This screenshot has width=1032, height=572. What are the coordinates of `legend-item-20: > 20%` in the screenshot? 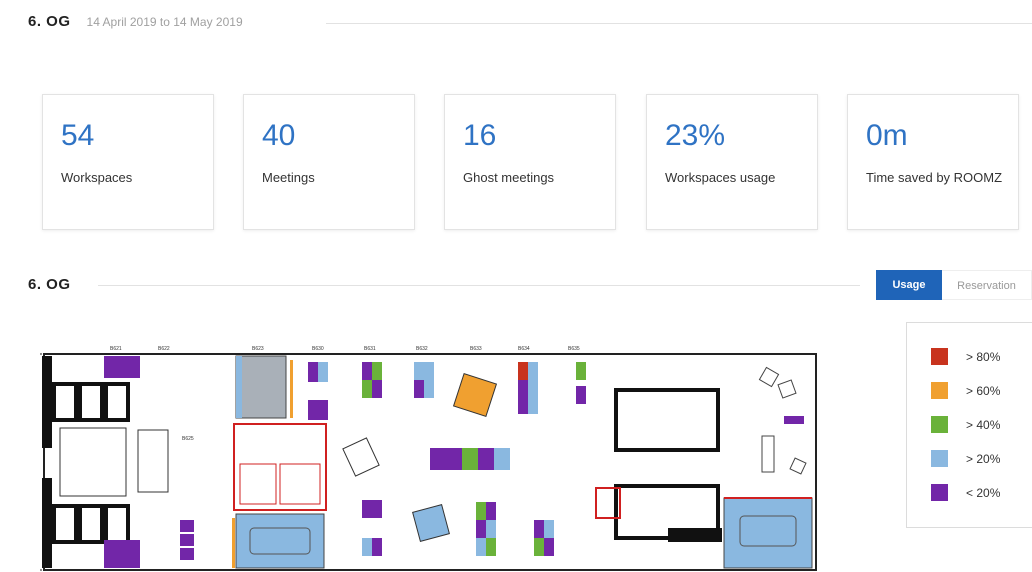 It's located at (965, 458).